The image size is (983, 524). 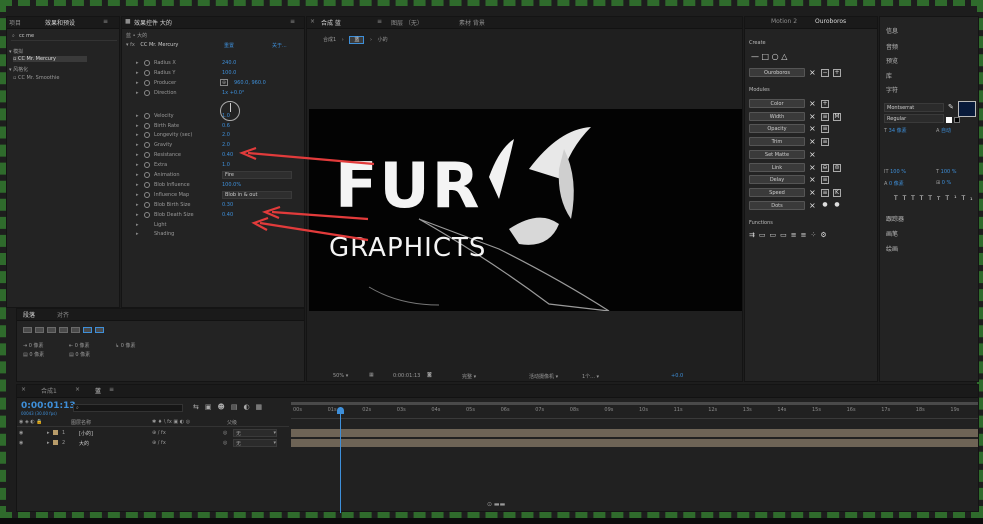 I want to click on module-color-button: Color, so click(x=777, y=103).